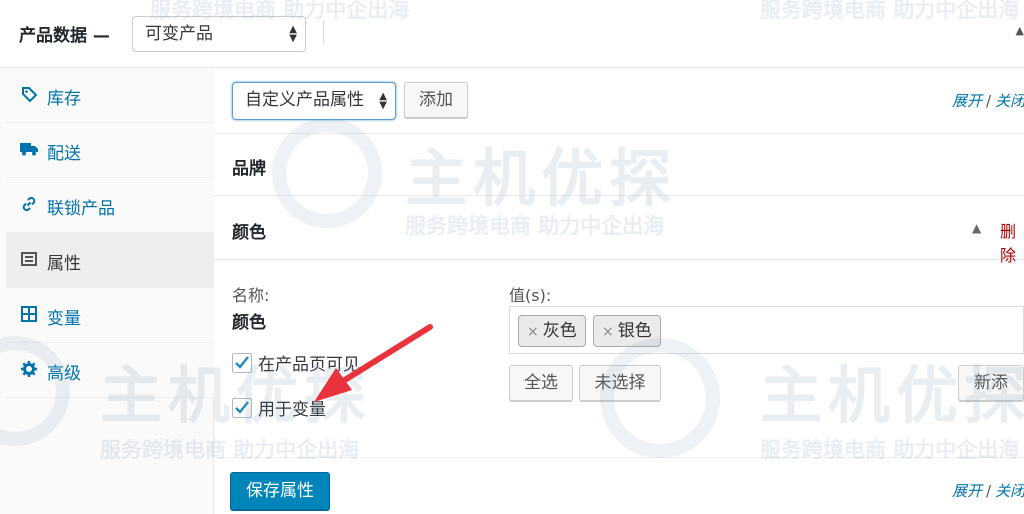 The height and width of the screenshot is (514, 1024). What do you see at coordinates (110, 370) in the screenshot?
I see `sidebar-item-advanced: 高级` at bounding box center [110, 370].